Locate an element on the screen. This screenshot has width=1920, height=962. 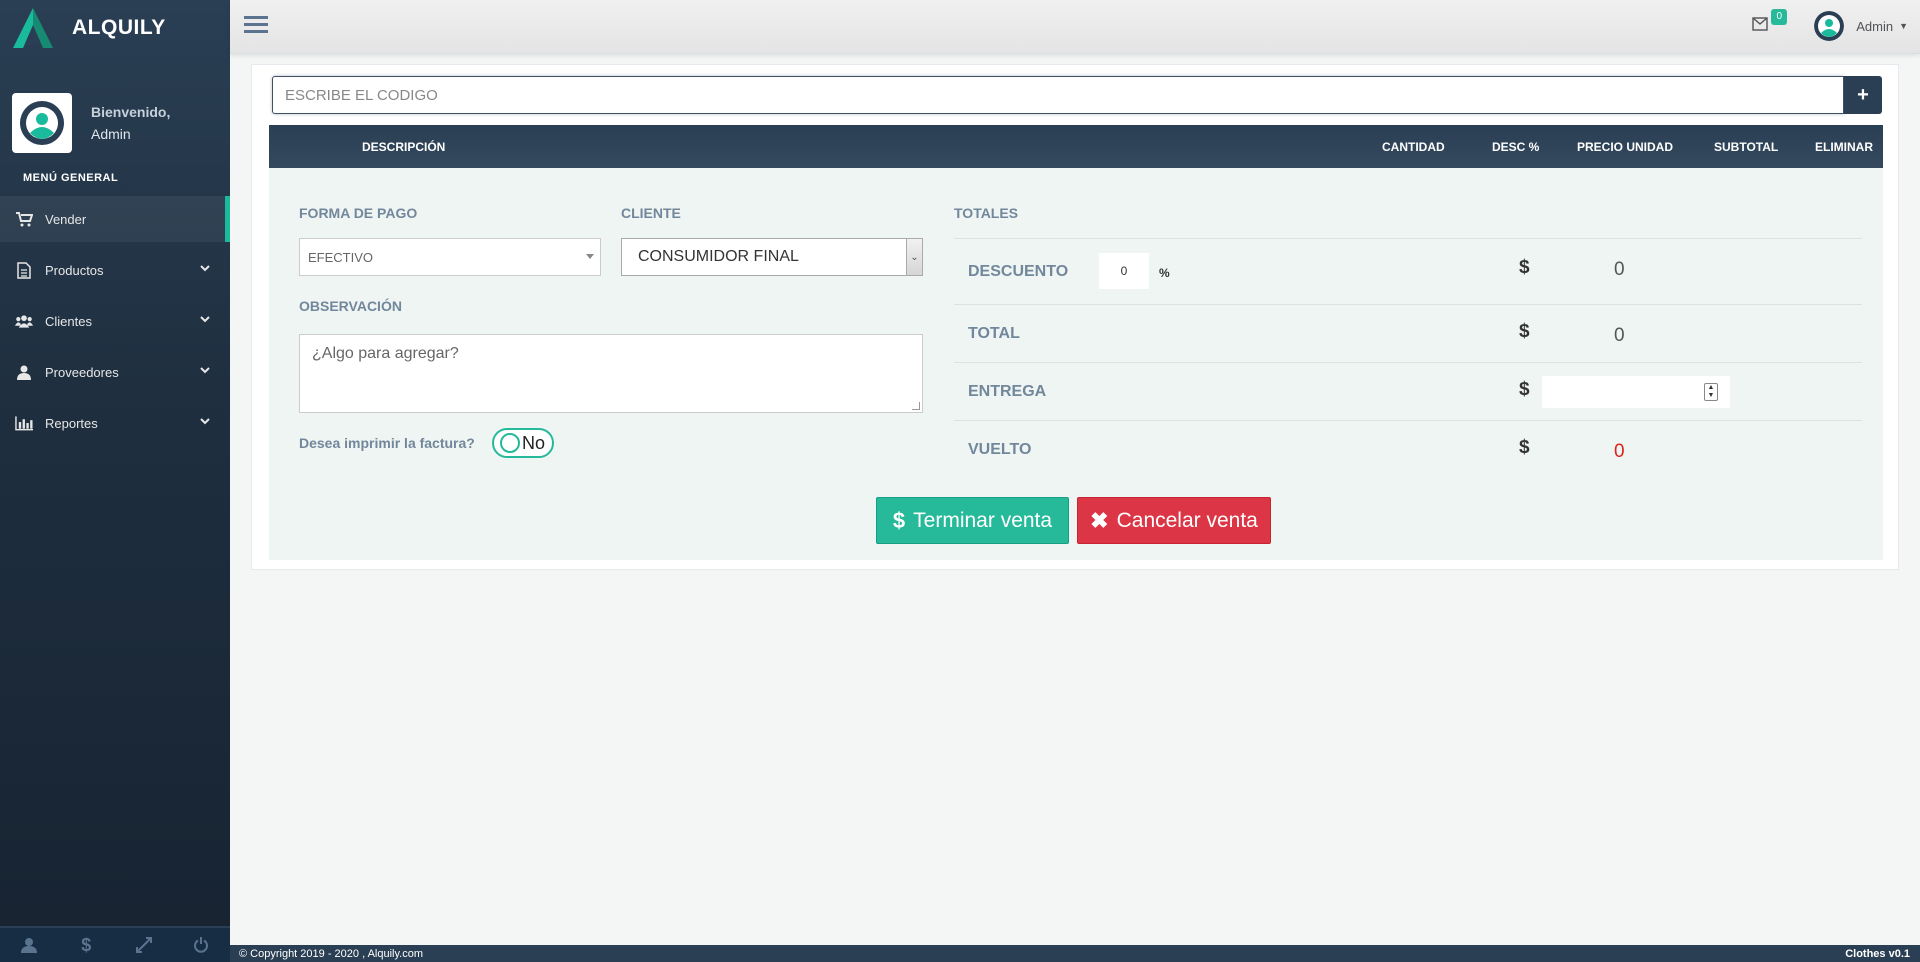
code-search-input is located at coordinates (1058, 95).